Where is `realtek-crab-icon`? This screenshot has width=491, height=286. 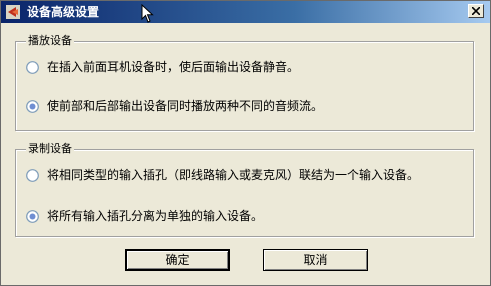
realtek-crab-icon is located at coordinates (13, 12).